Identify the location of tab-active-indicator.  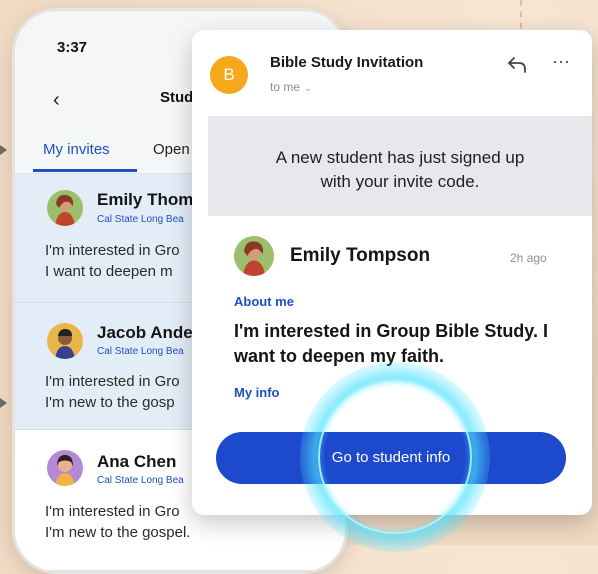
(85, 170).